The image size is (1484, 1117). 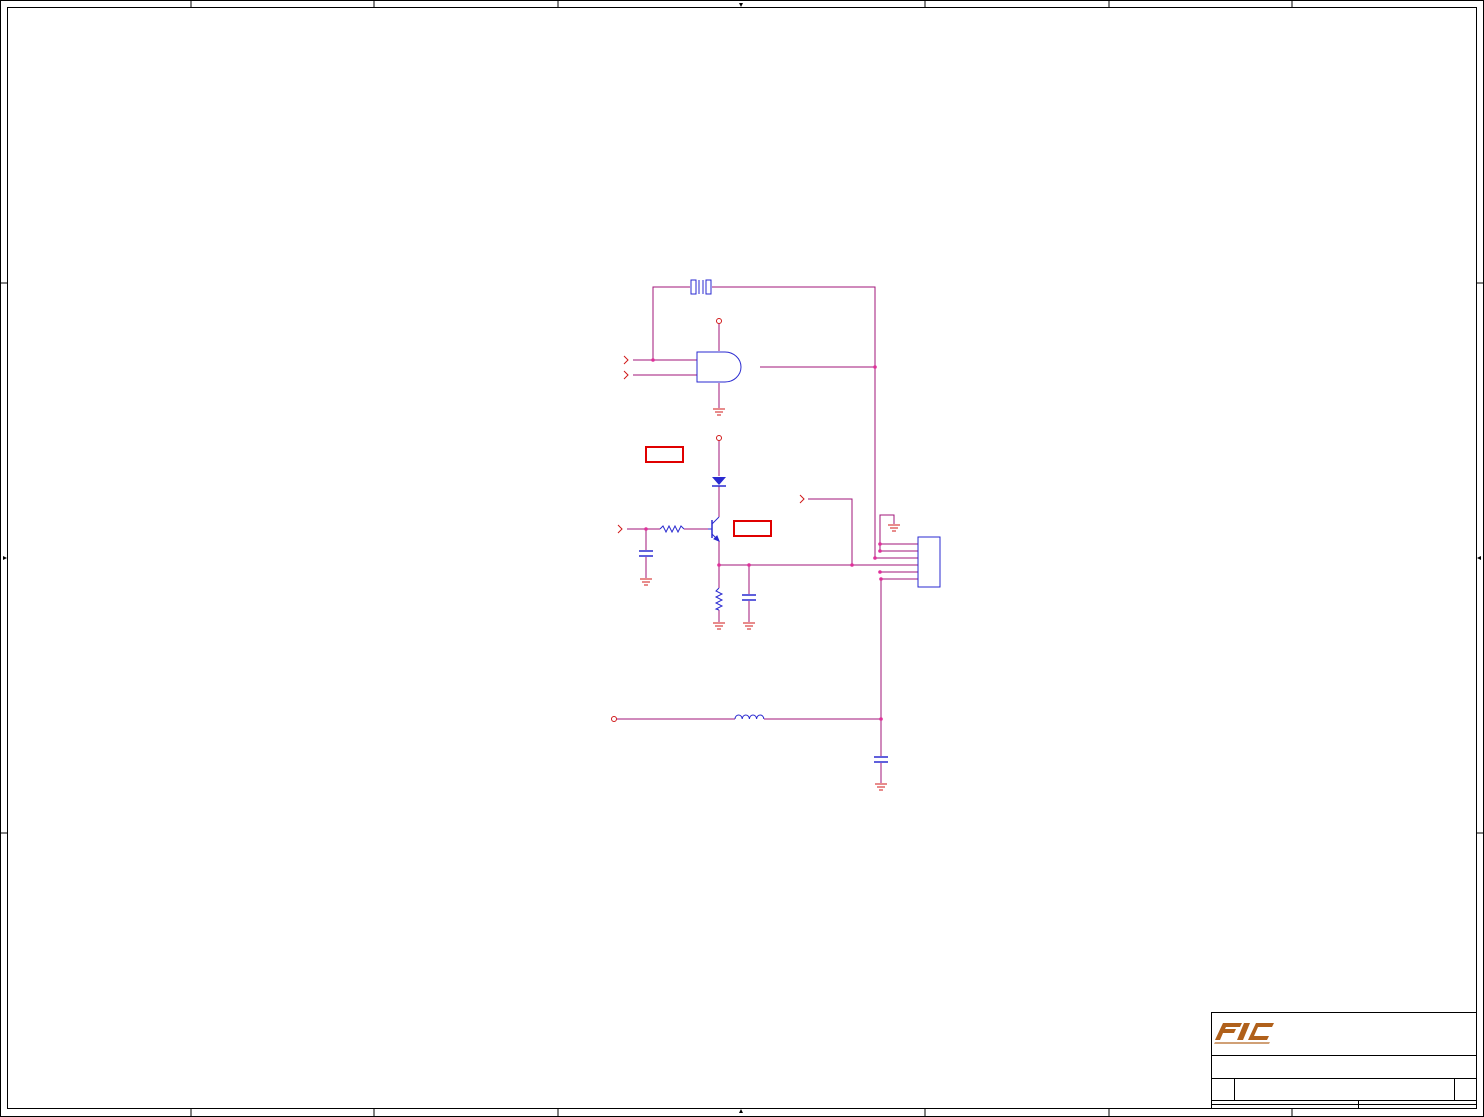 What do you see at coordinates (1479, 558) in the screenshot?
I see `arrow-right-icon` at bounding box center [1479, 558].